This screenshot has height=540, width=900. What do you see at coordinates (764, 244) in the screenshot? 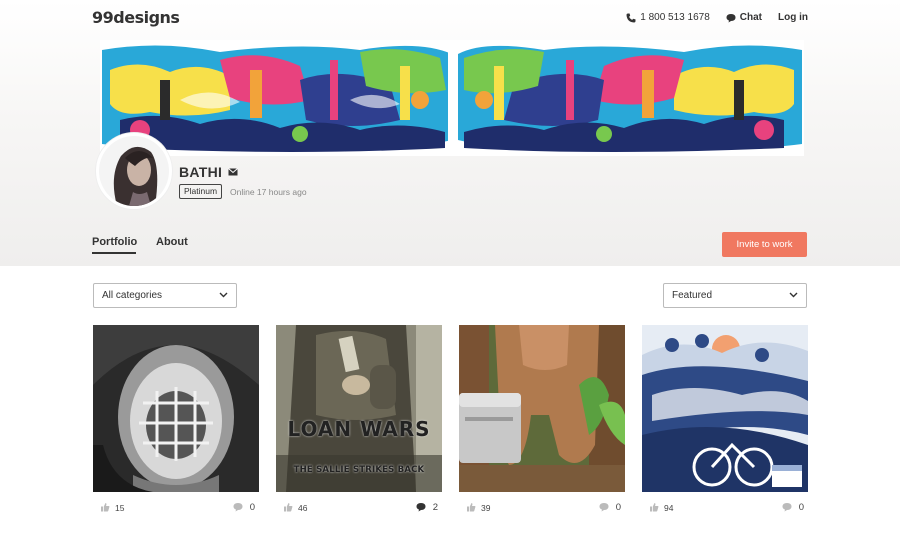
I see `invite-to-work-button: Invite to work` at bounding box center [764, 244].